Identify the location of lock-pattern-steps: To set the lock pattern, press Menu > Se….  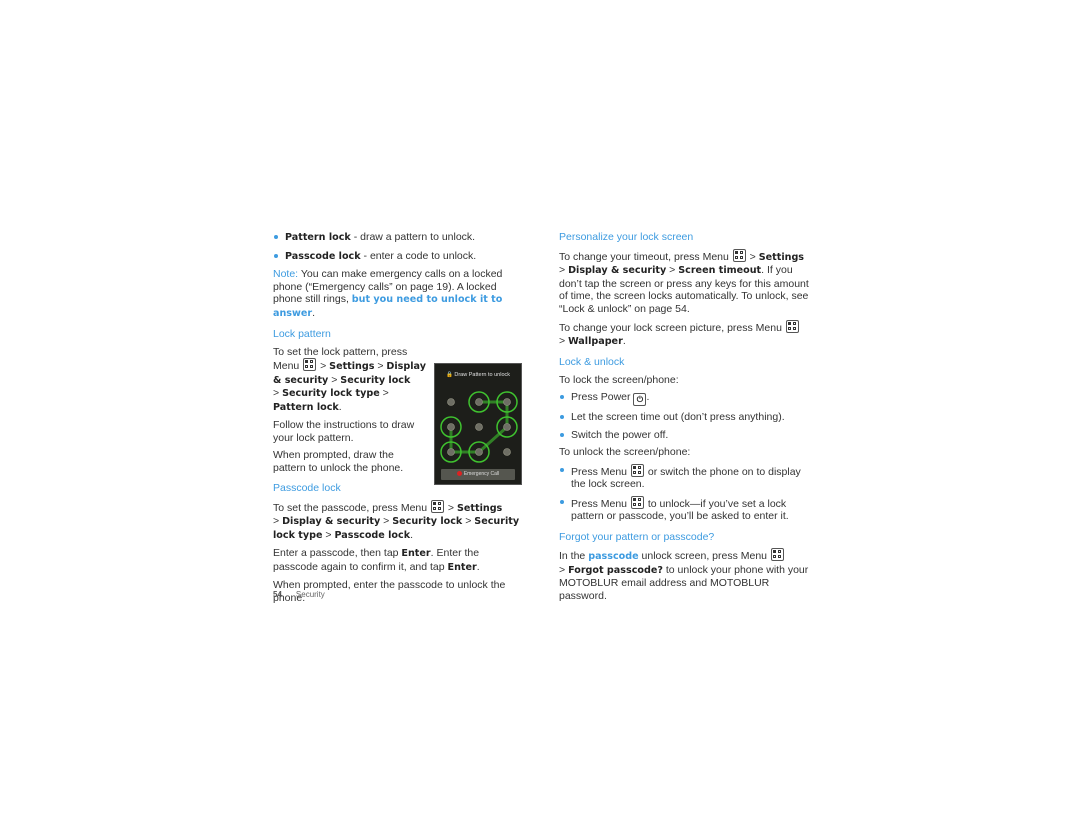
(349, 379).